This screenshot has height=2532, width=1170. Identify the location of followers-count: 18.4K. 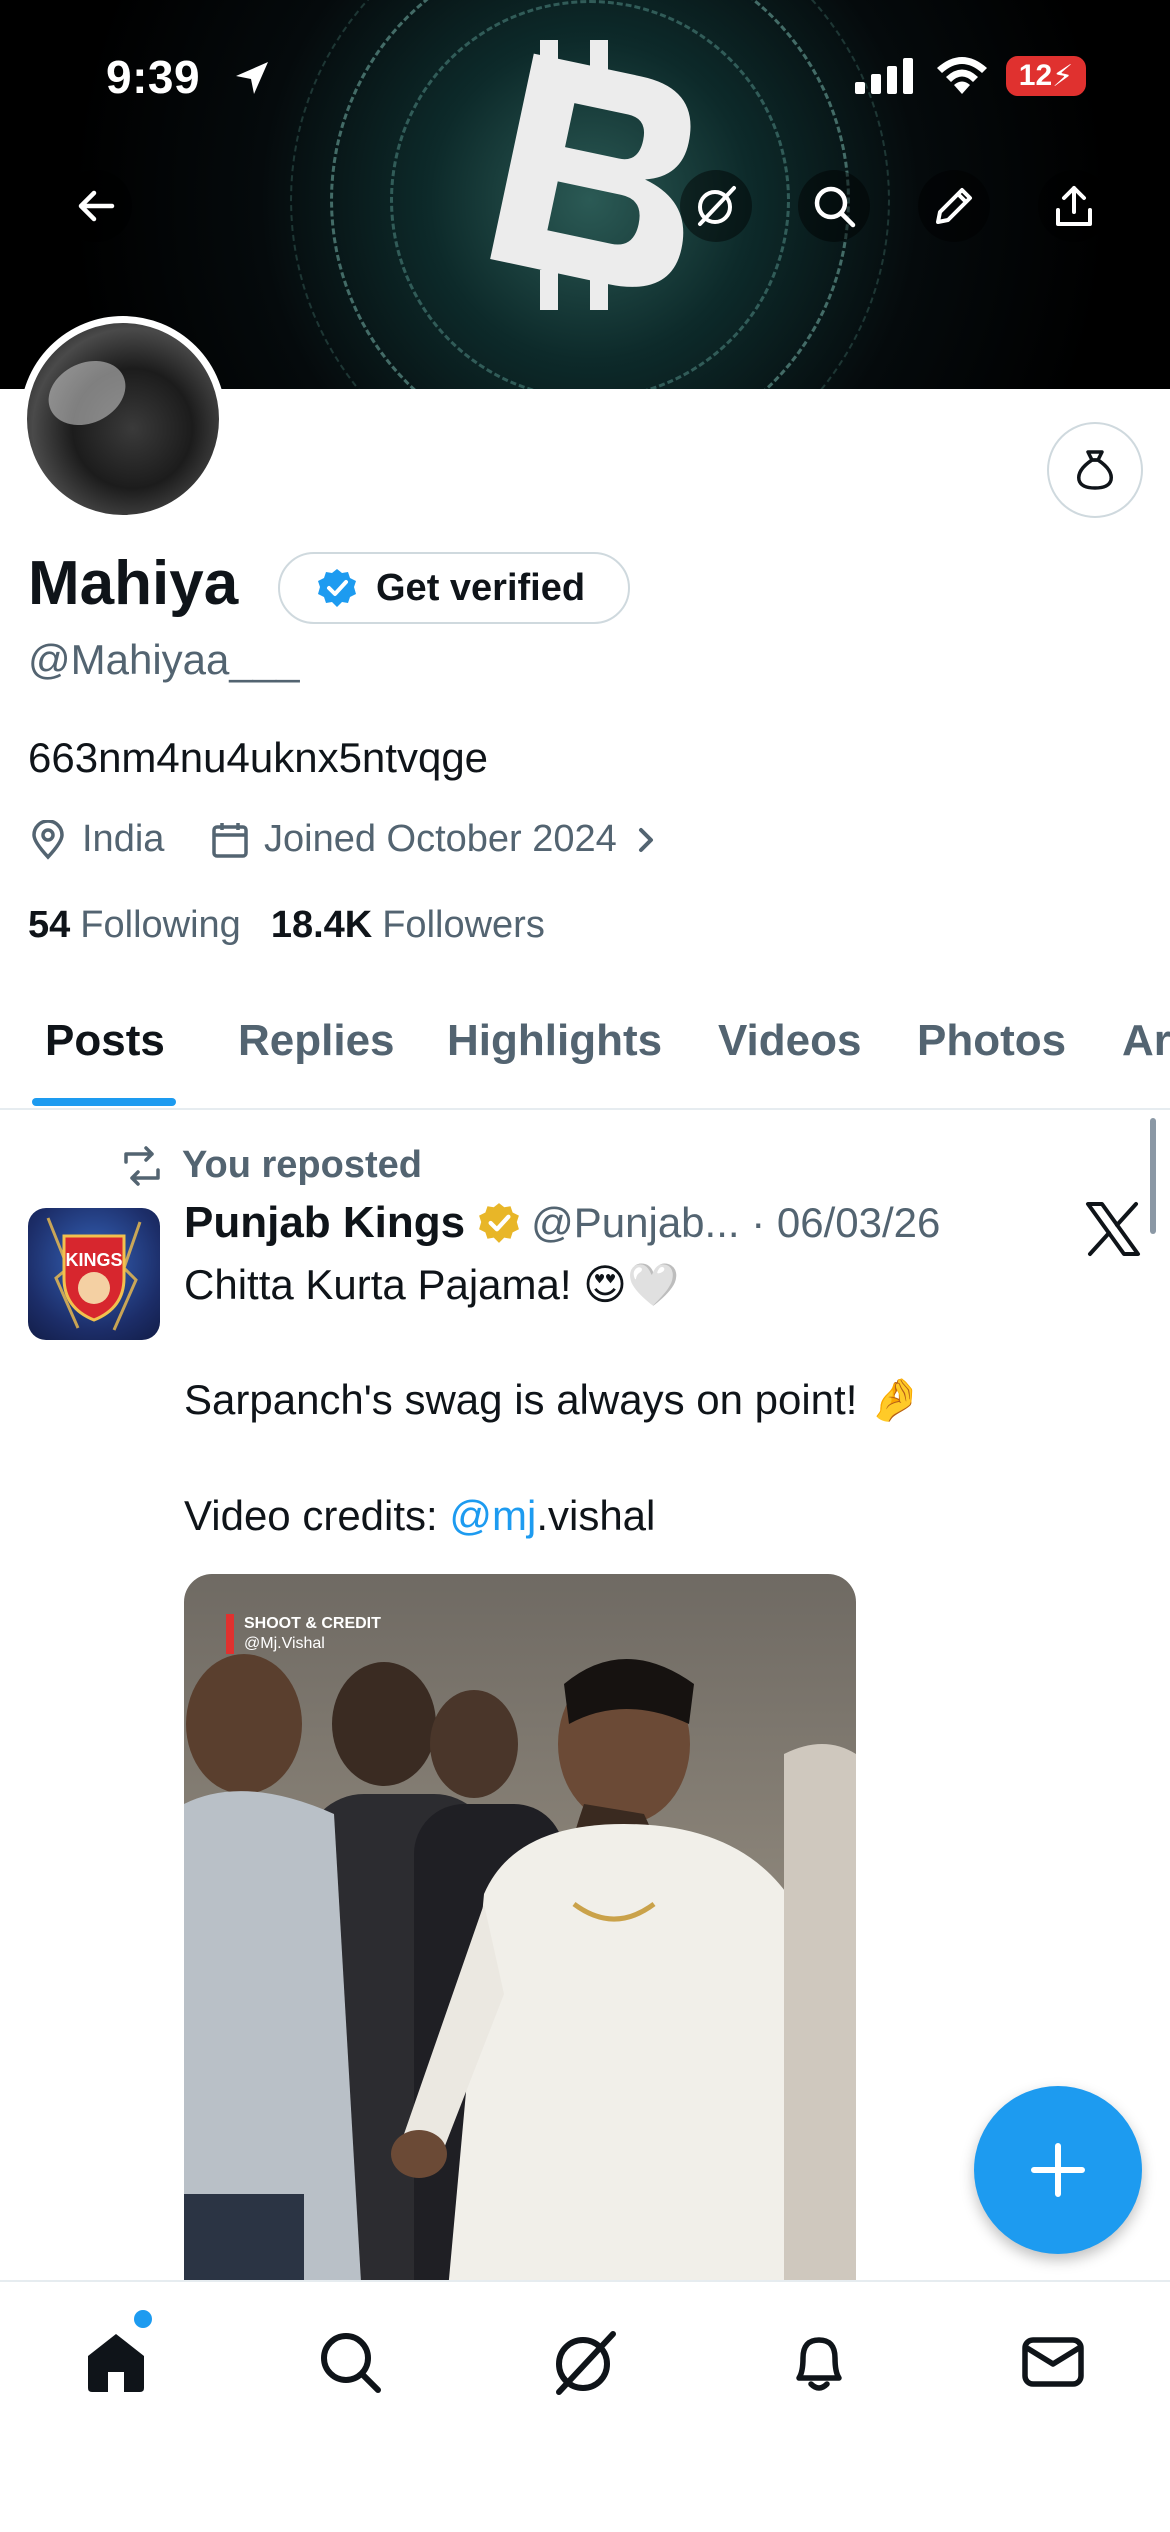
(321, 925).